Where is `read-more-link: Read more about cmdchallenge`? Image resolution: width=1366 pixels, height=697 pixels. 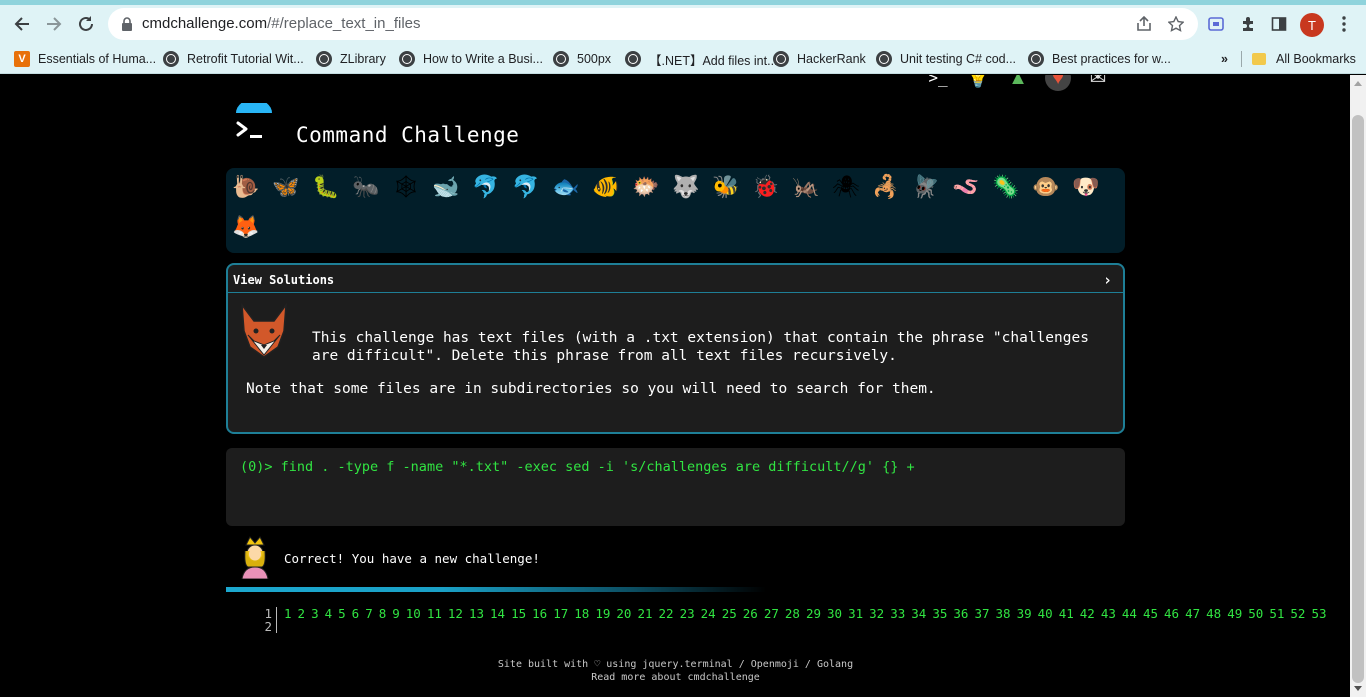
read-more-link: Read more about cmdchallenge is located at coordinates (675, 677).